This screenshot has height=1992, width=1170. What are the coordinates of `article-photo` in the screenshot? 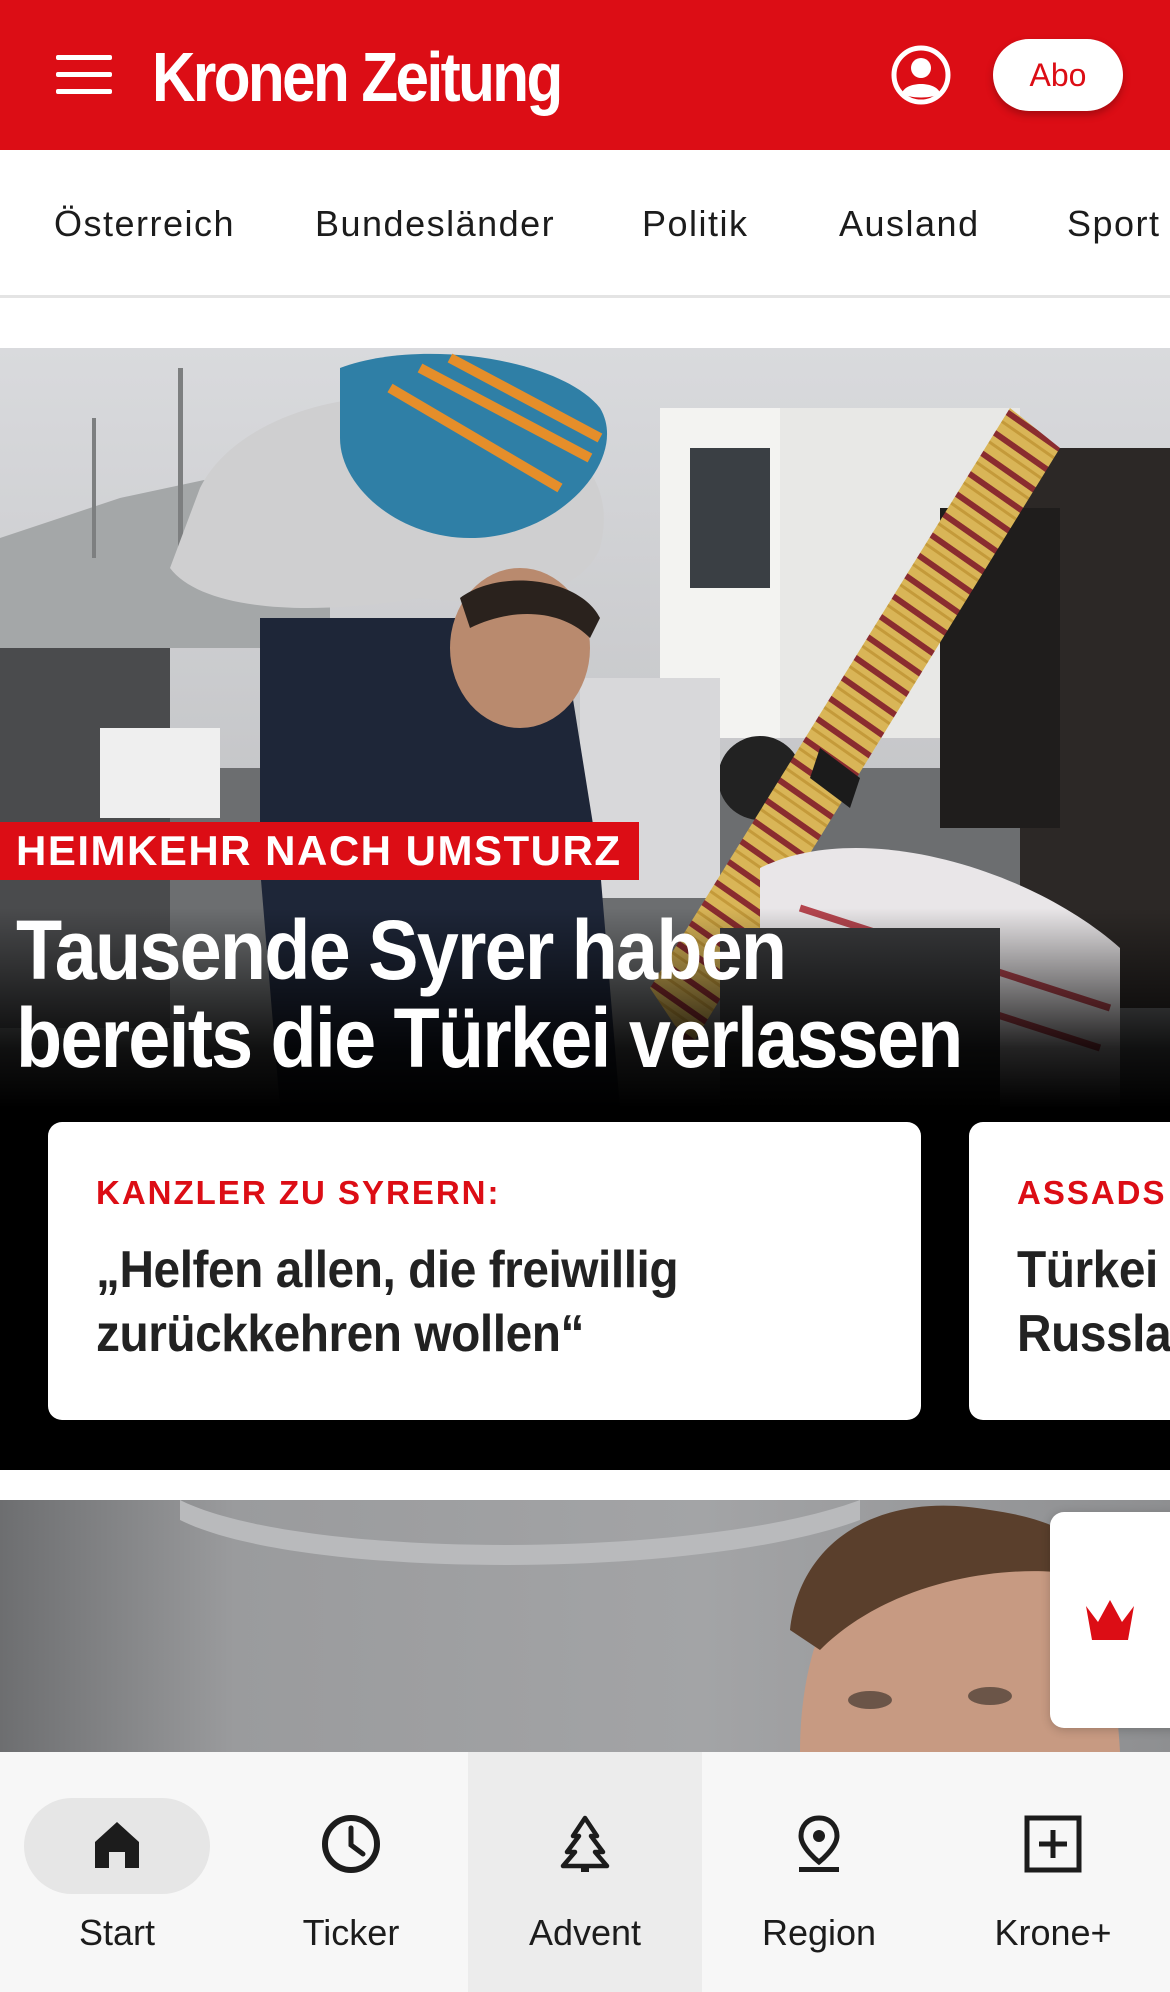 It's located at (585, 1626).